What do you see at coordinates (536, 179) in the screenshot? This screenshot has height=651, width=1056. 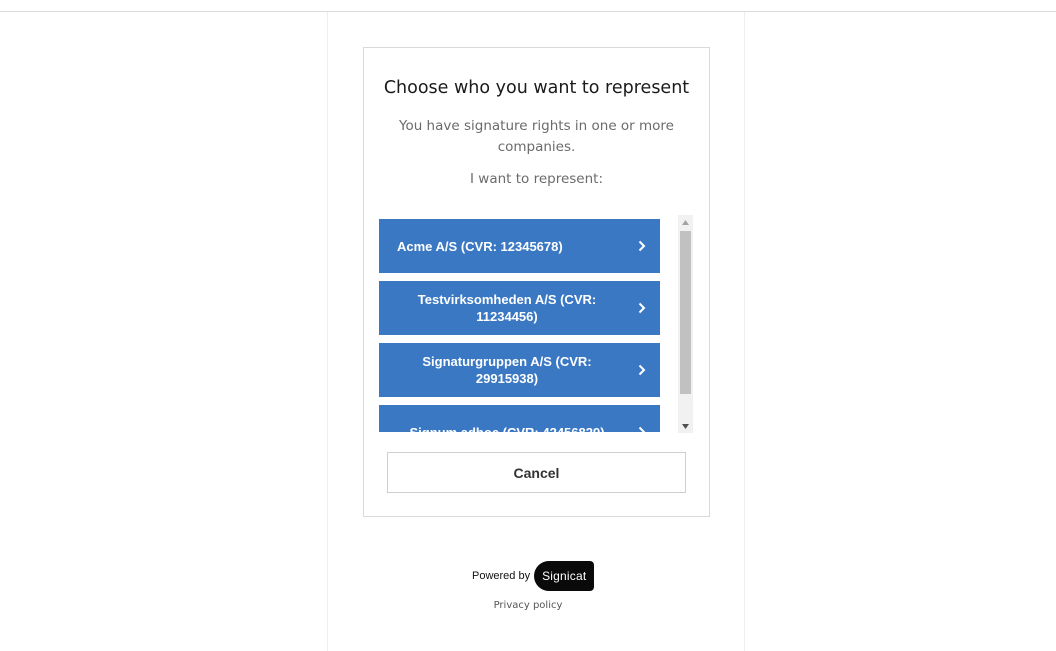 I see `represent-prompt: I want to represent:` at bounding box center [536, 179].